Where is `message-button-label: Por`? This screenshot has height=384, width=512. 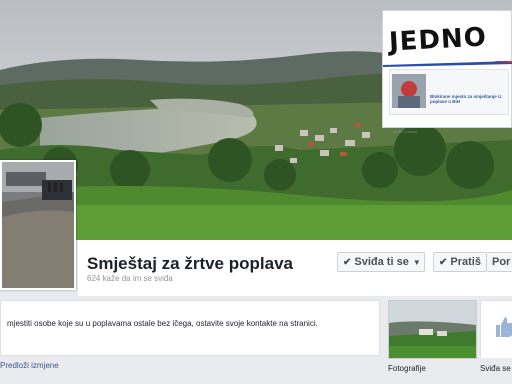 message-button-label: Por is located at coordinates (501, 262).